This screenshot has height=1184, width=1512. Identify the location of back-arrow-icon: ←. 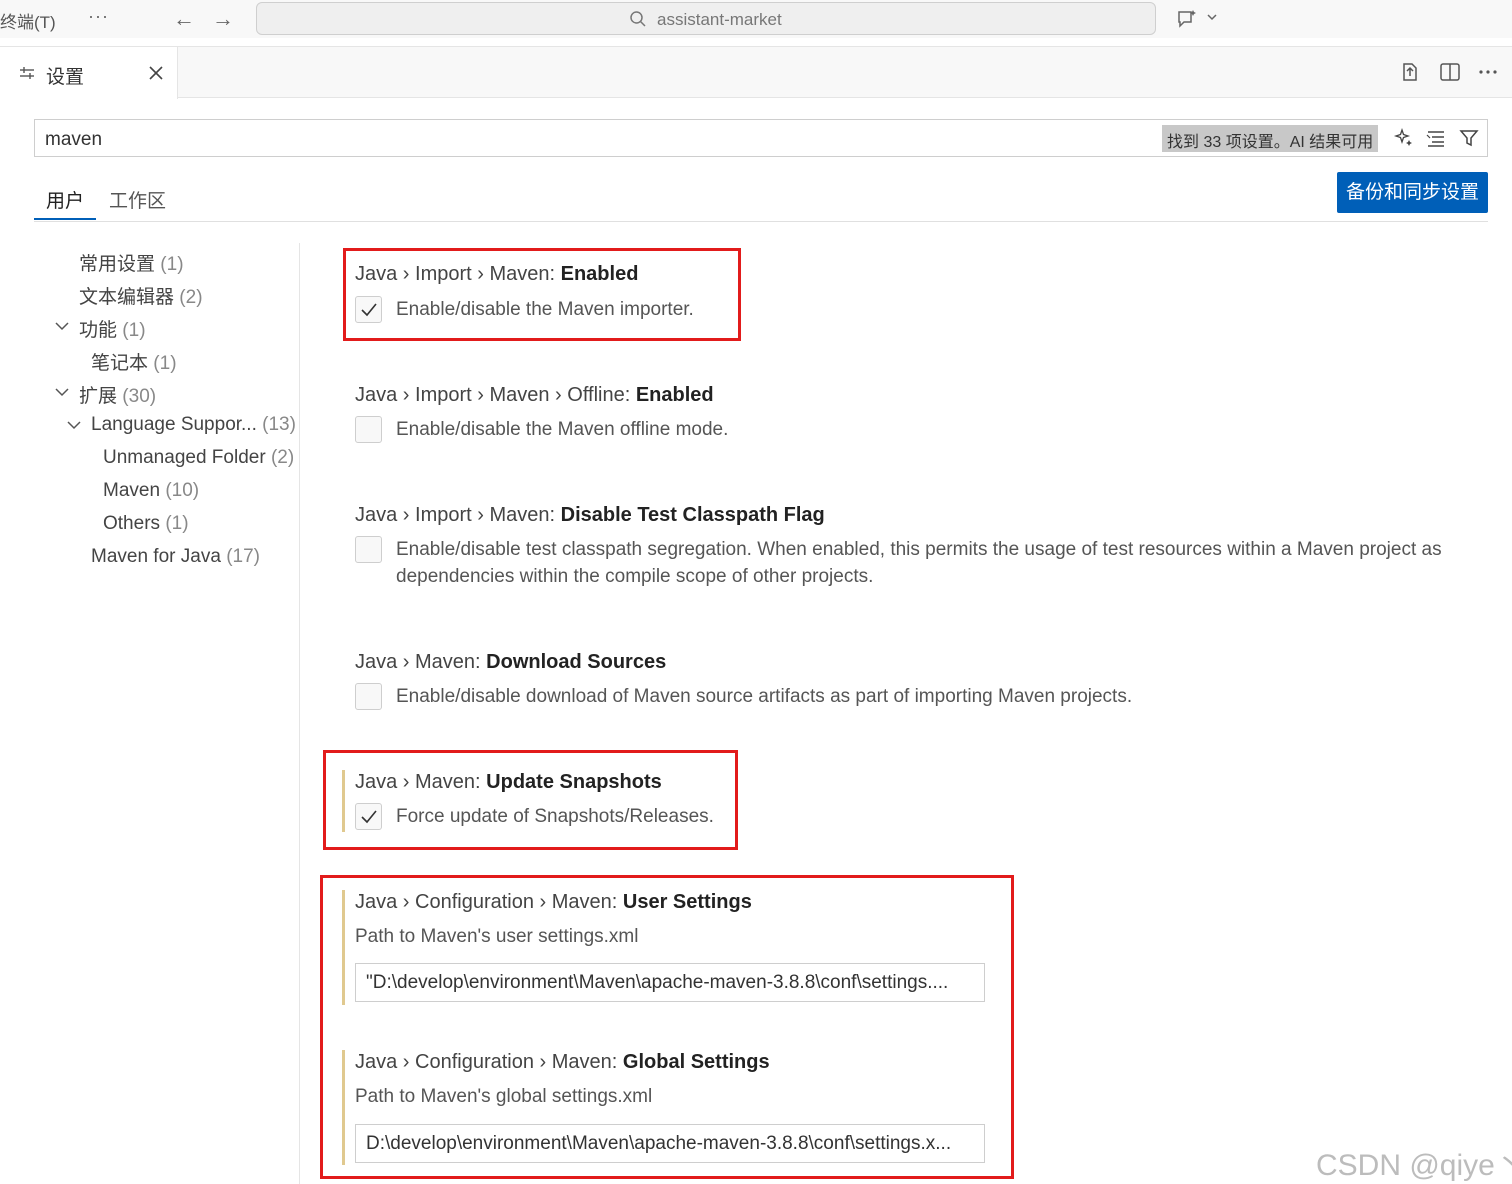
(184, 19).